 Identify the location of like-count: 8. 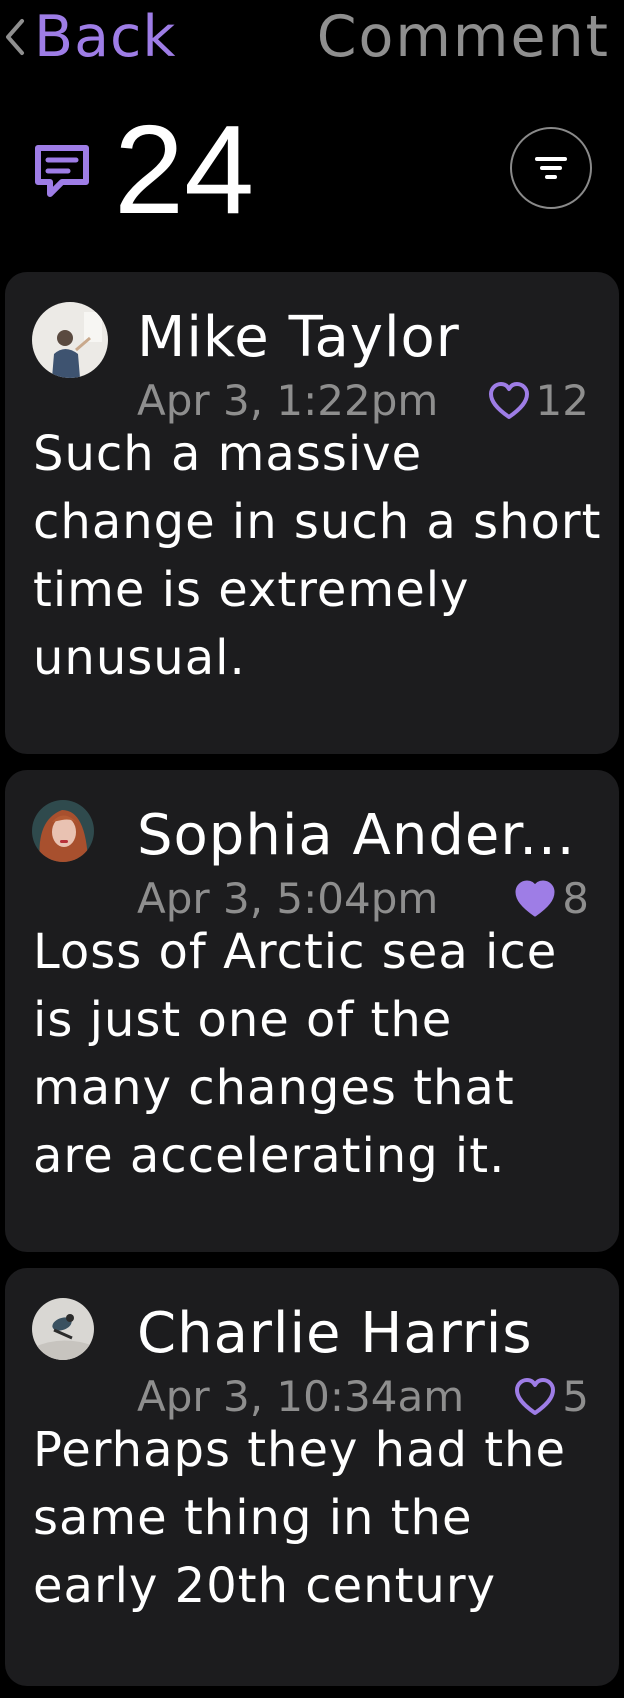
(551, 899).